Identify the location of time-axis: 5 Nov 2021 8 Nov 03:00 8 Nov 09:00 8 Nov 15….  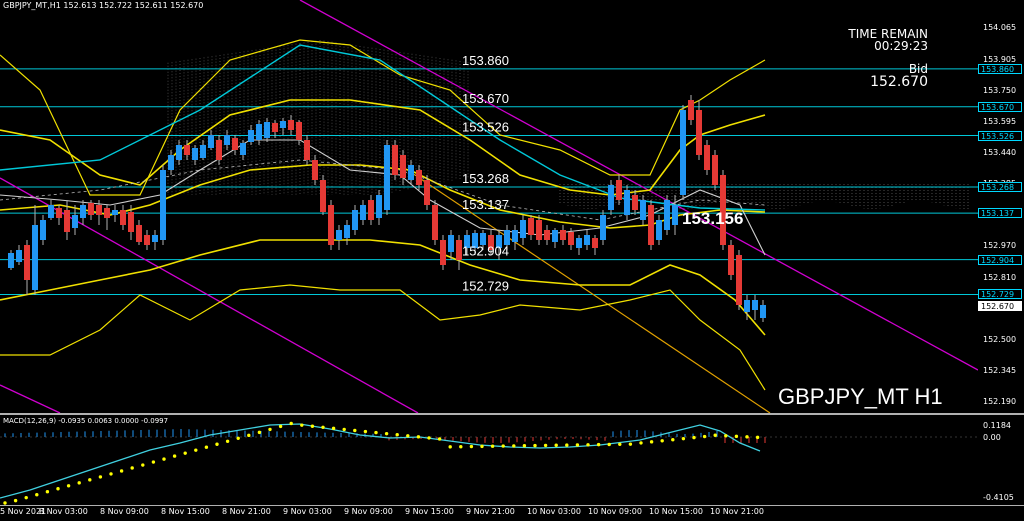
(489, 513).